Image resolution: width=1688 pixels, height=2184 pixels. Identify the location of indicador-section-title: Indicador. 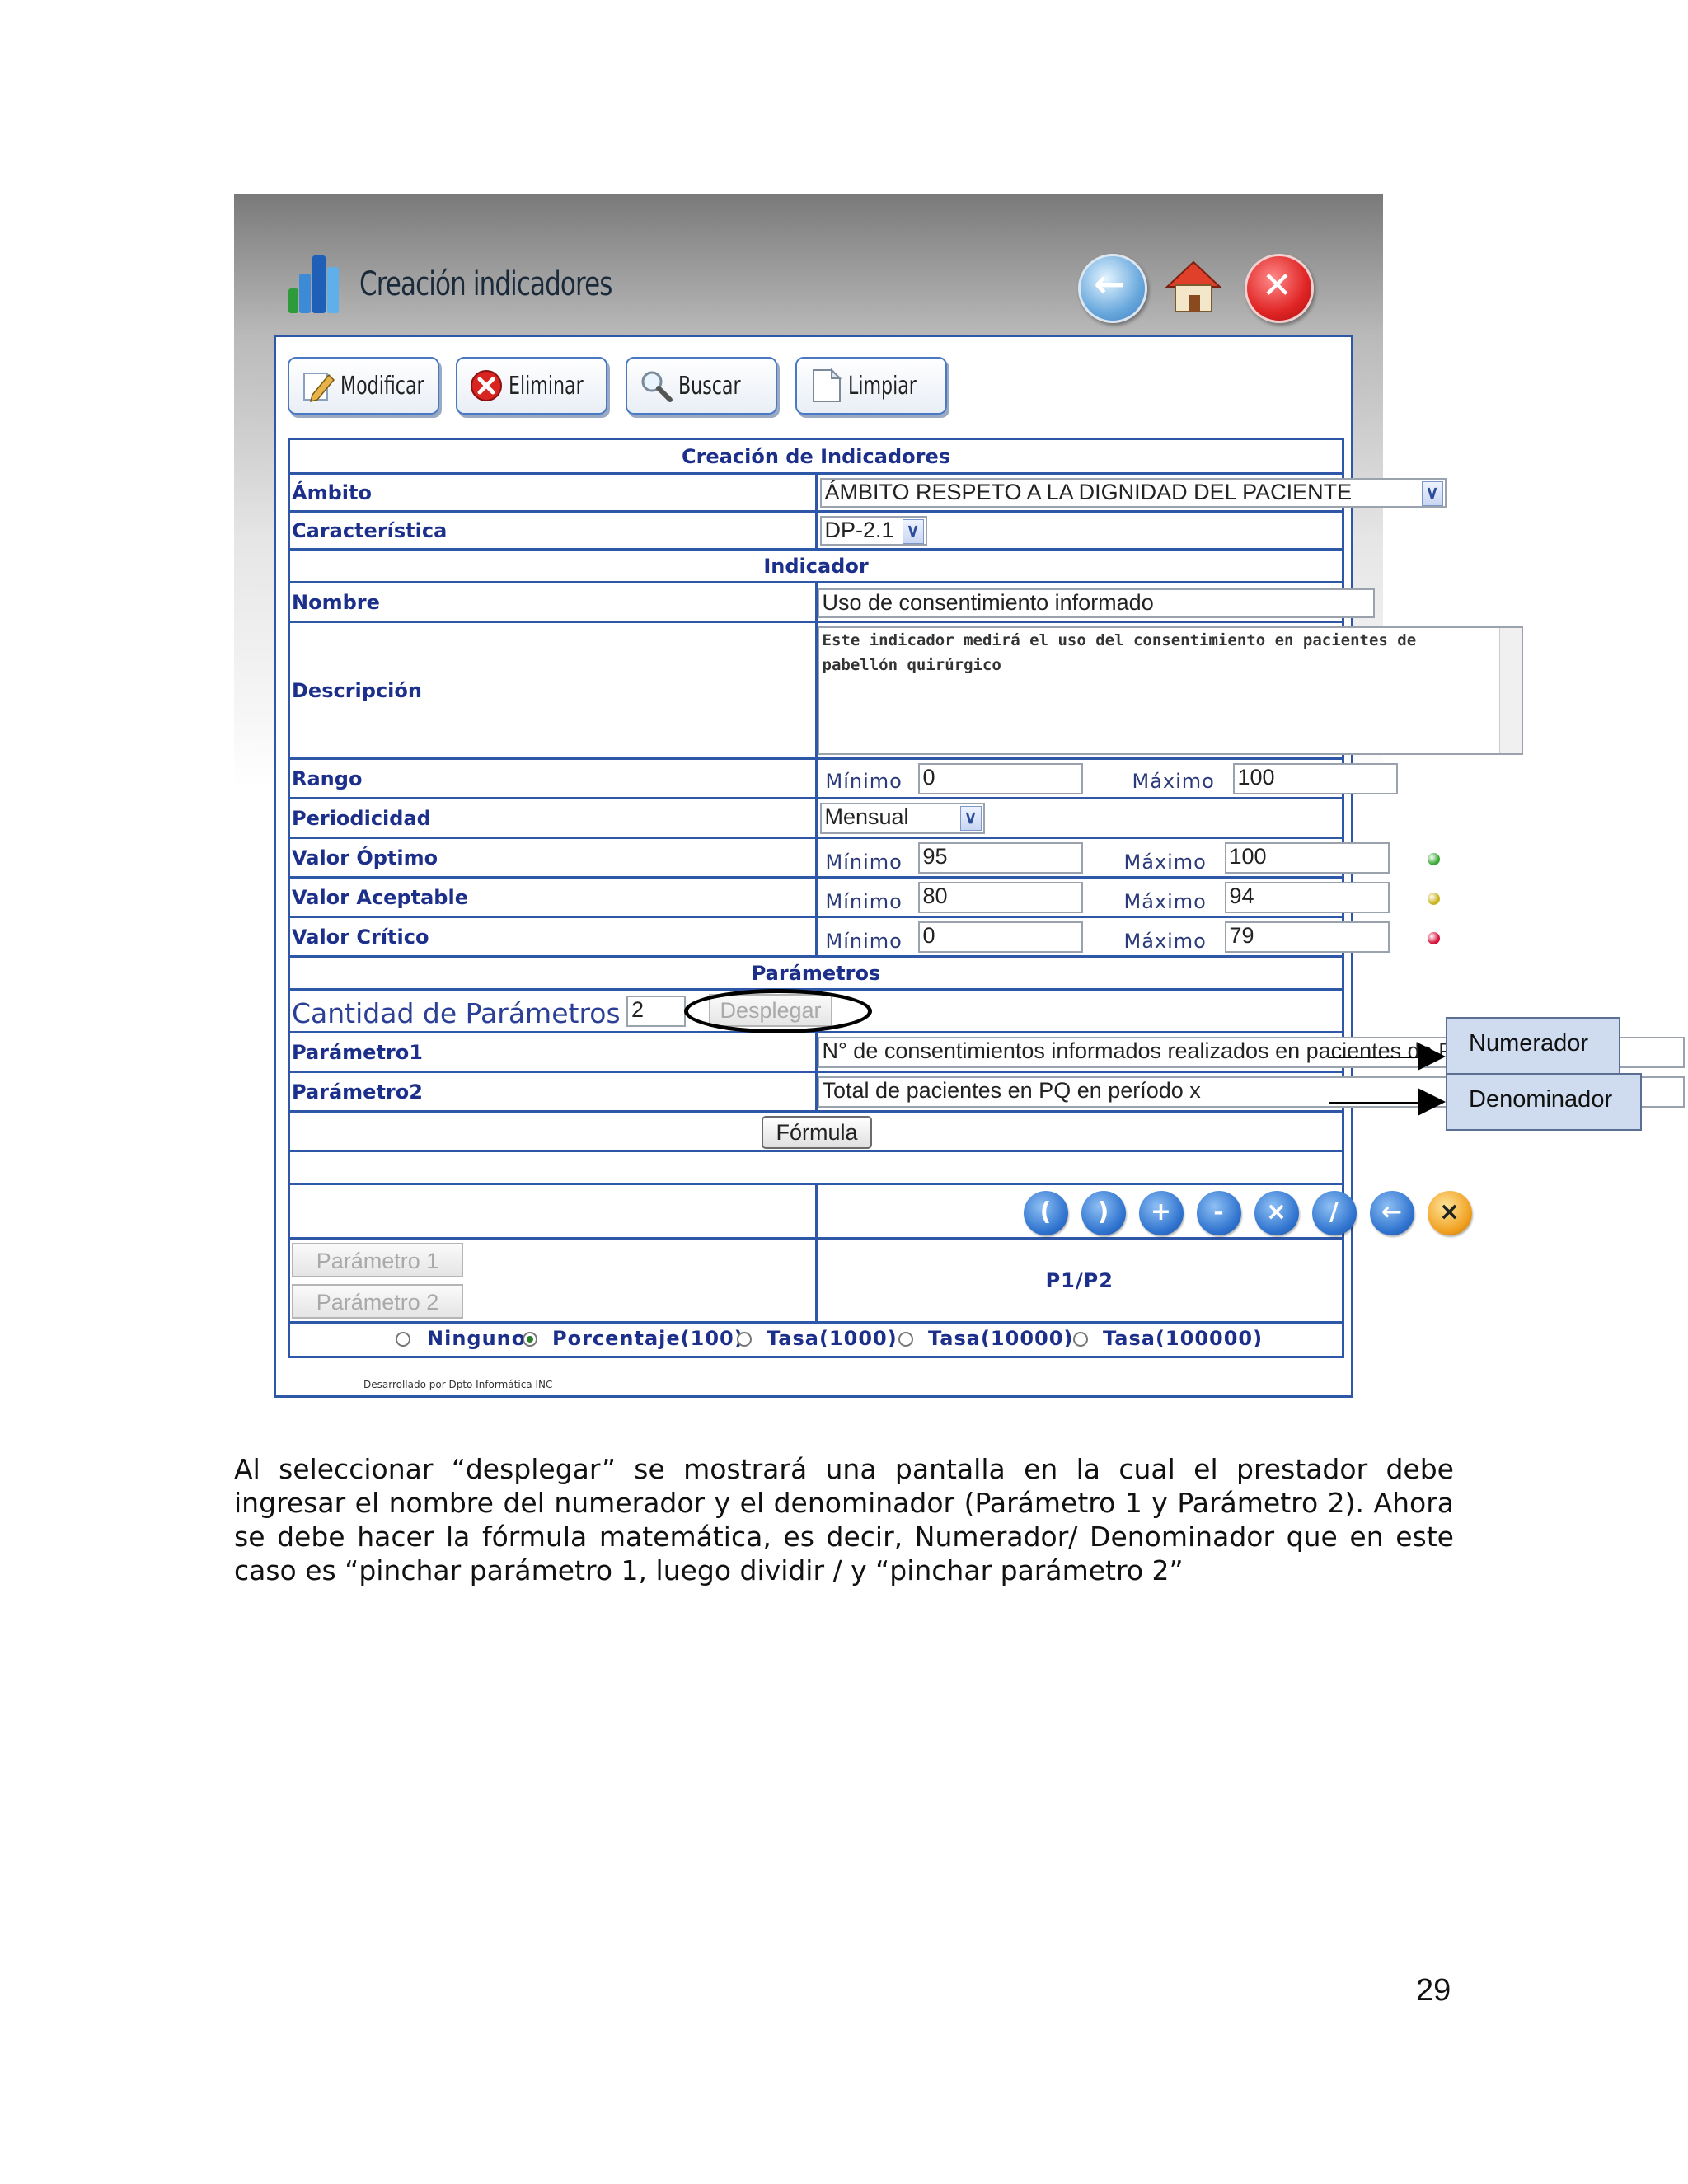
(816, 565).